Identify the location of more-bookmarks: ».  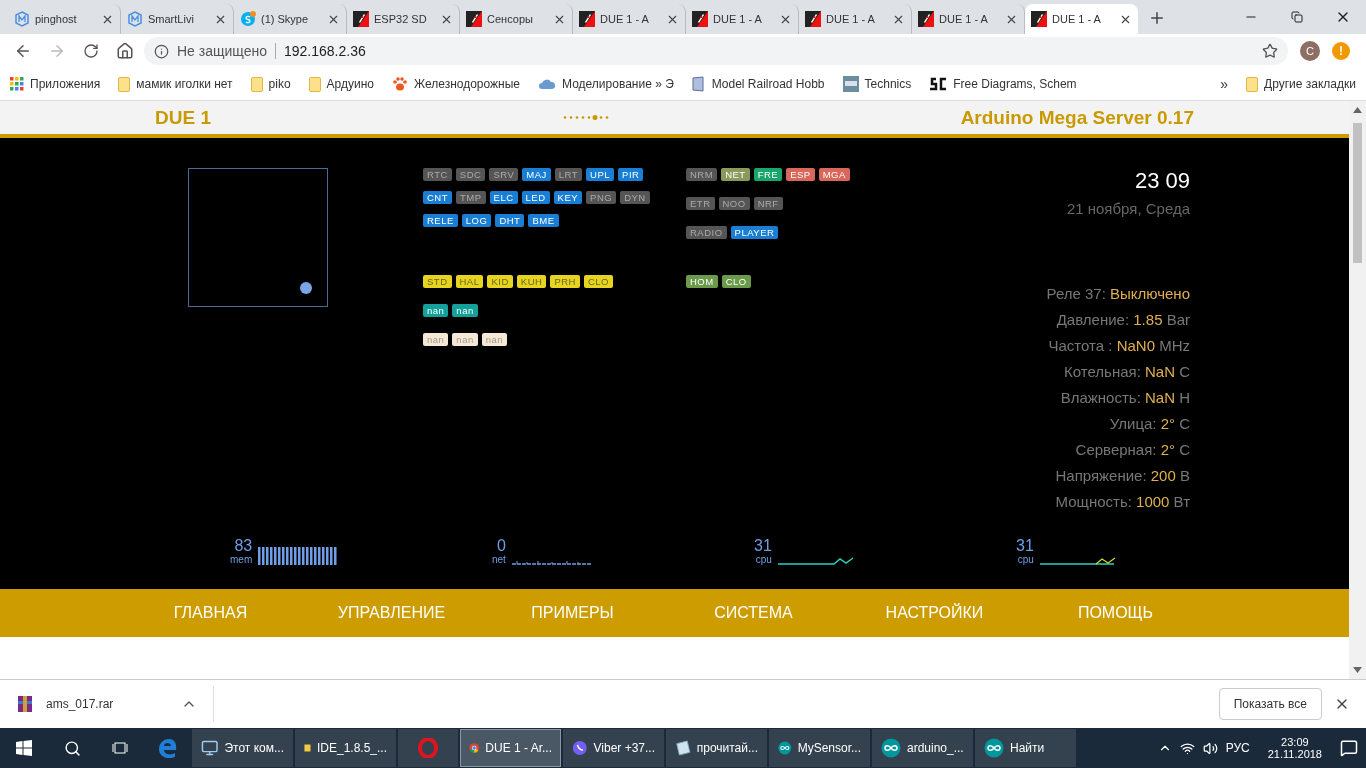
(1224, 84).